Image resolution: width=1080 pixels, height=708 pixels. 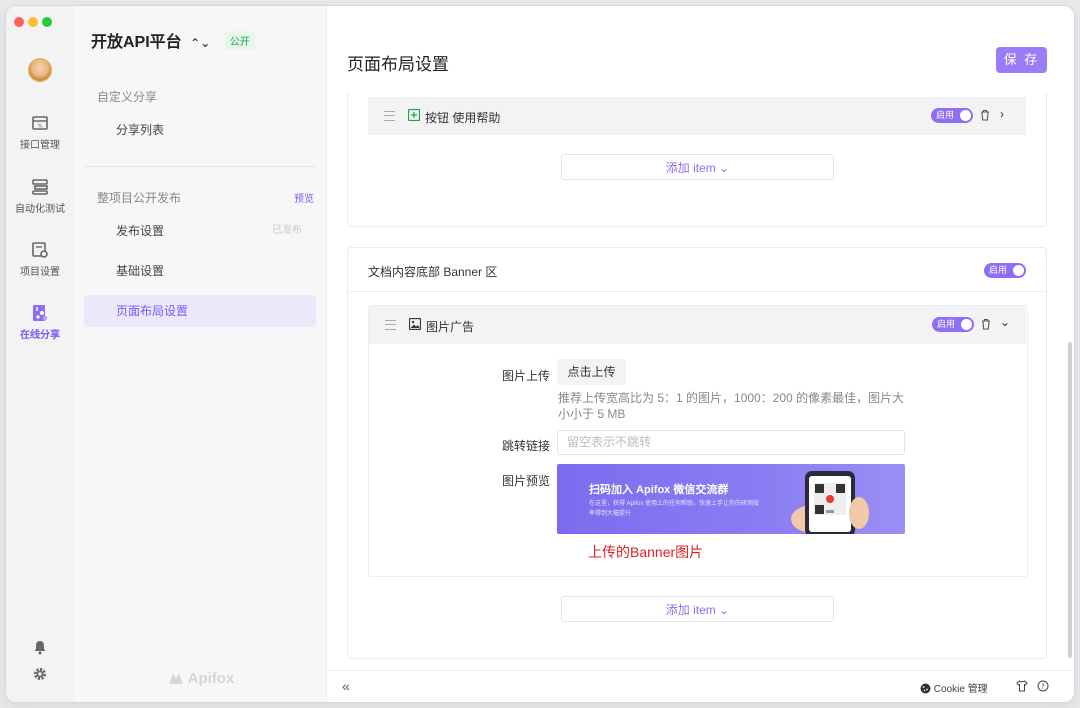 What do you see at coordinates (40, 196) in the screenshot?
I see `rail-item-automation: 自动化测试` at bounding box center [40, 196].